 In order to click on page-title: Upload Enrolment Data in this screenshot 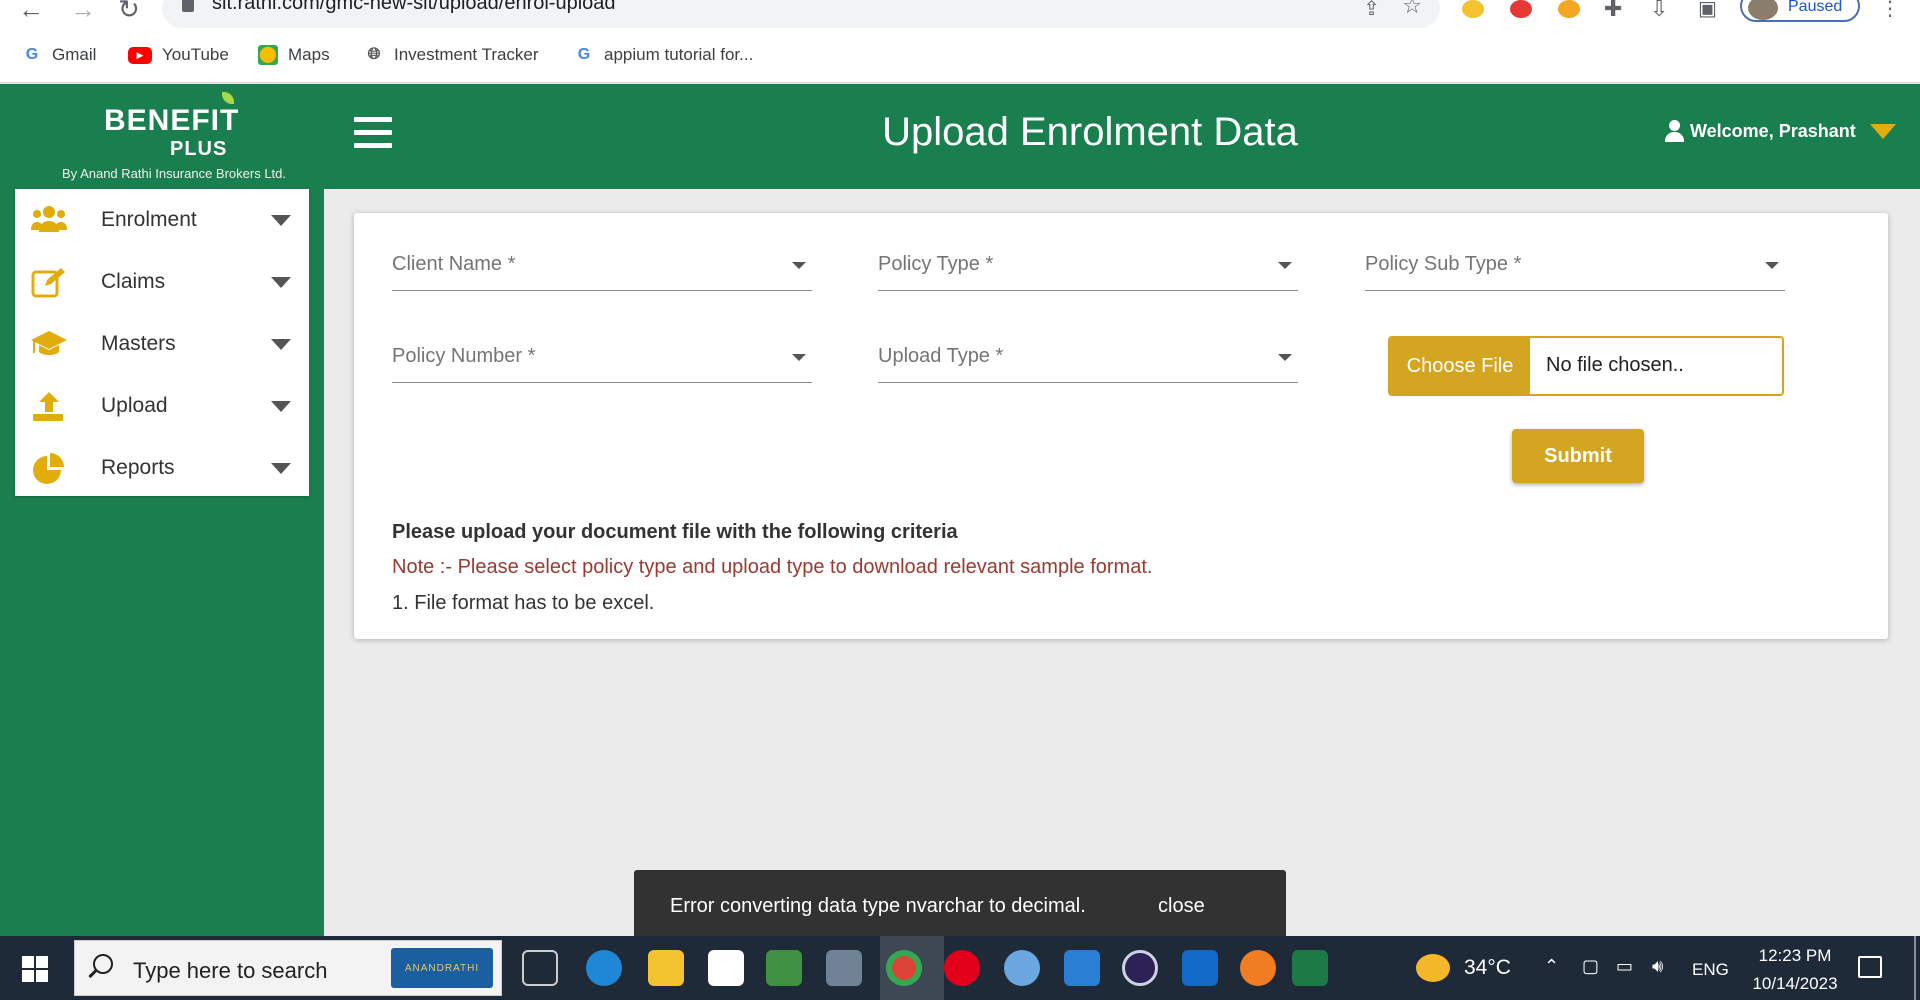, I will do `click(1090, 132)`.